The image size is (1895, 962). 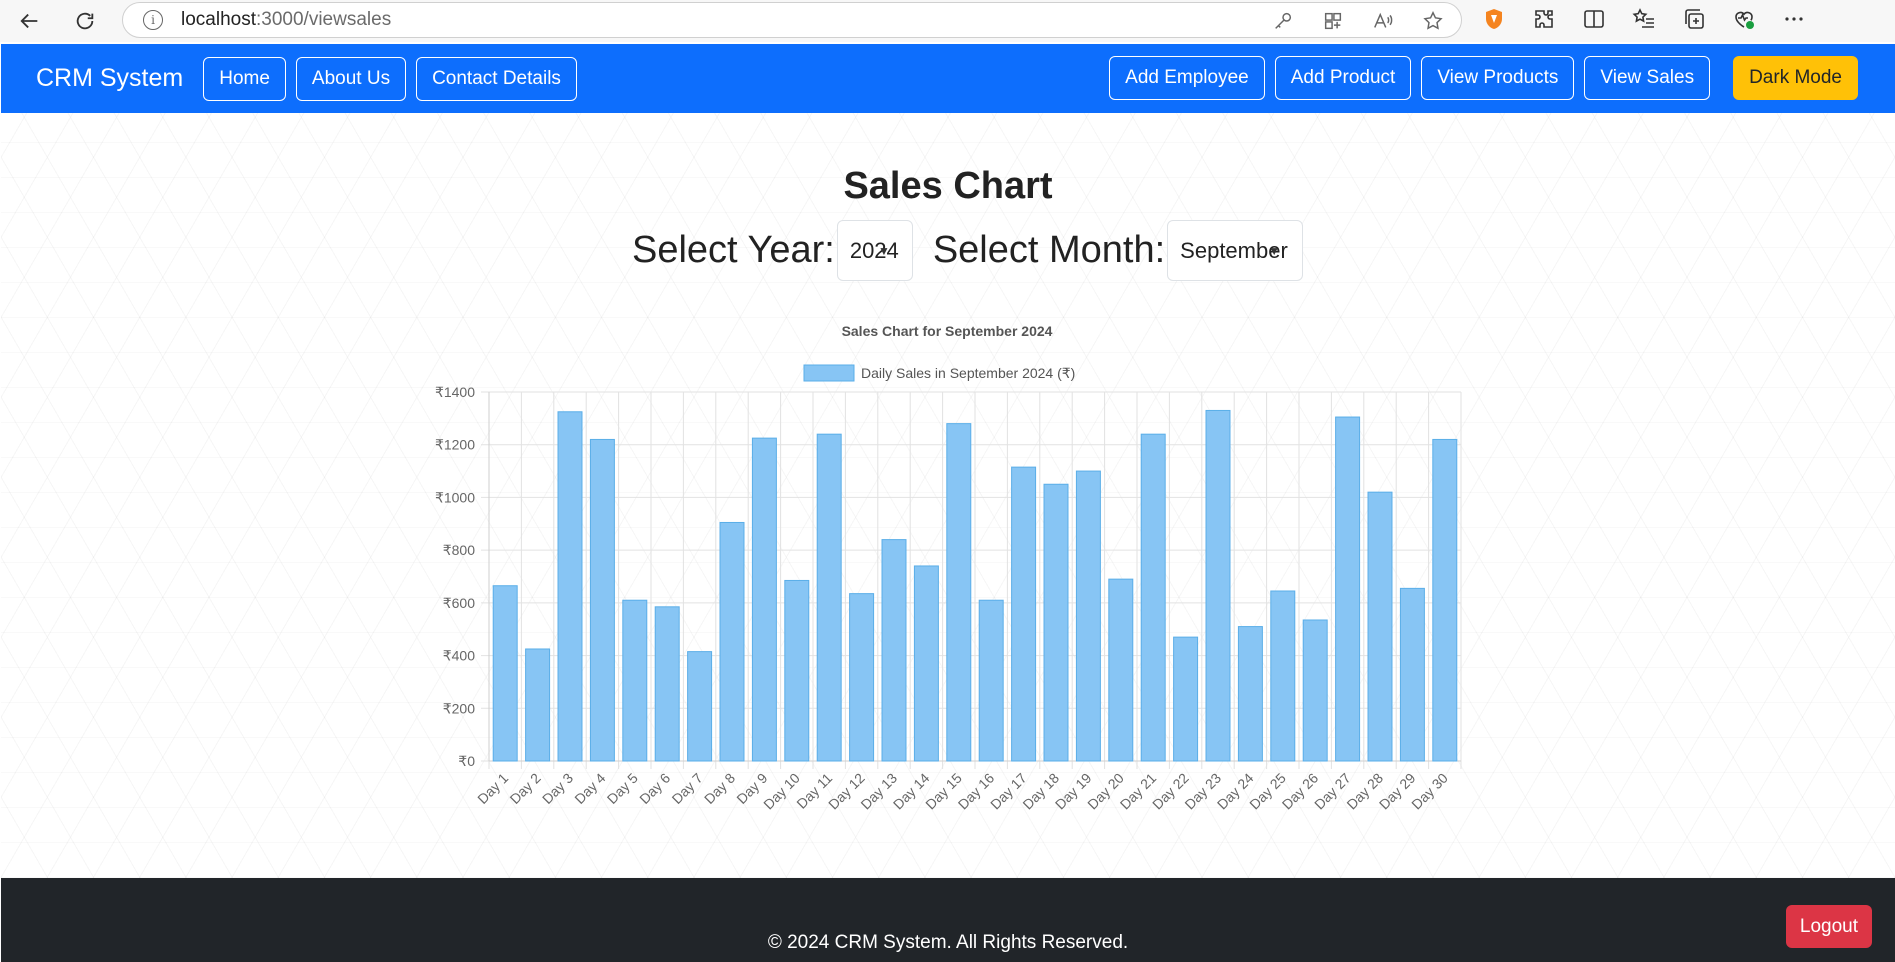 I want to click on browser-essentials-icon, so click(x=1744, y=19).